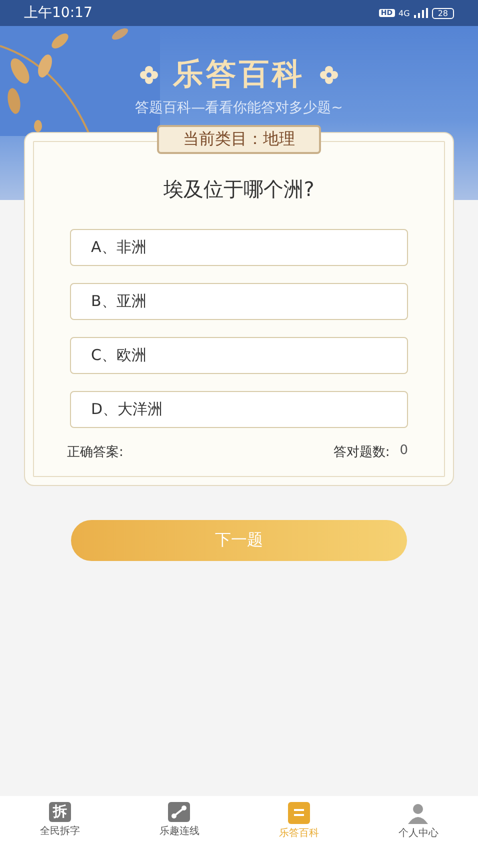  What do you see at coordinates (59, 812) in the screenshot?
I see `character-icon: 拆` at bounding box center [59, 812].